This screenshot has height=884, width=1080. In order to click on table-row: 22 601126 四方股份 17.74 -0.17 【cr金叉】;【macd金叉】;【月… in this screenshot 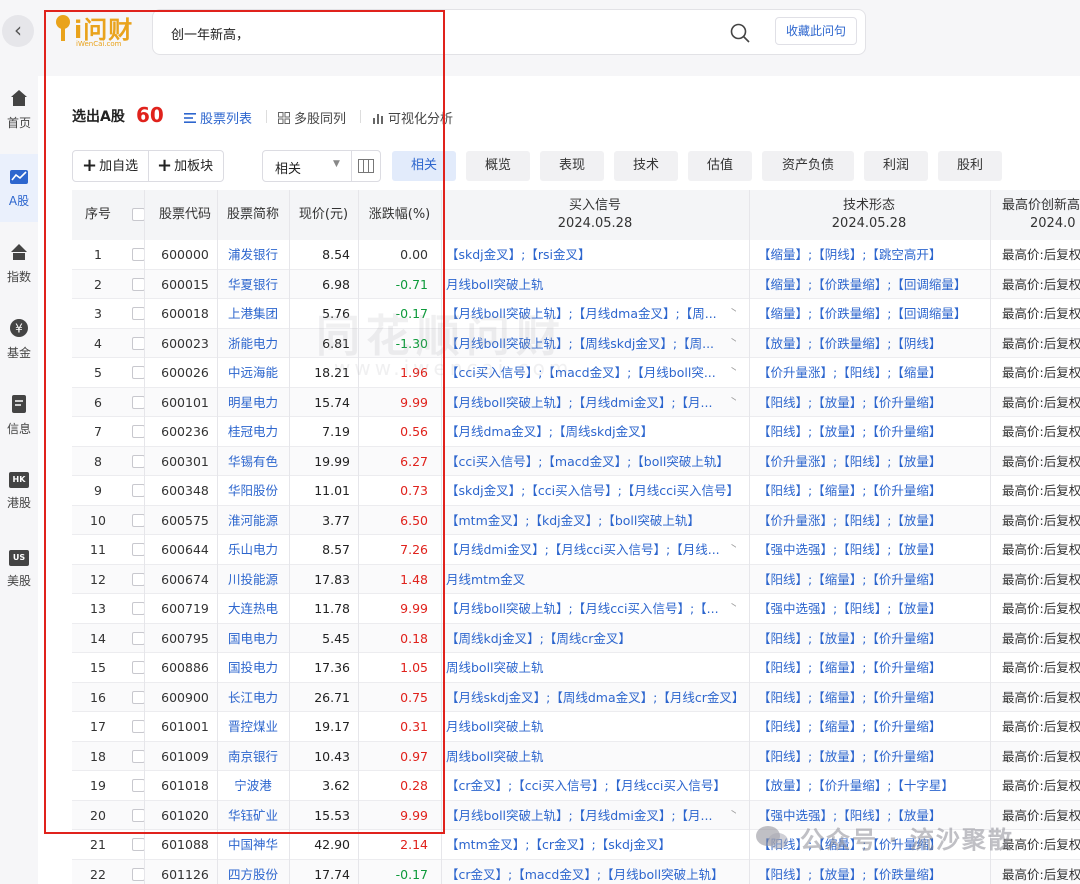, I will do `click(576, 871)`.